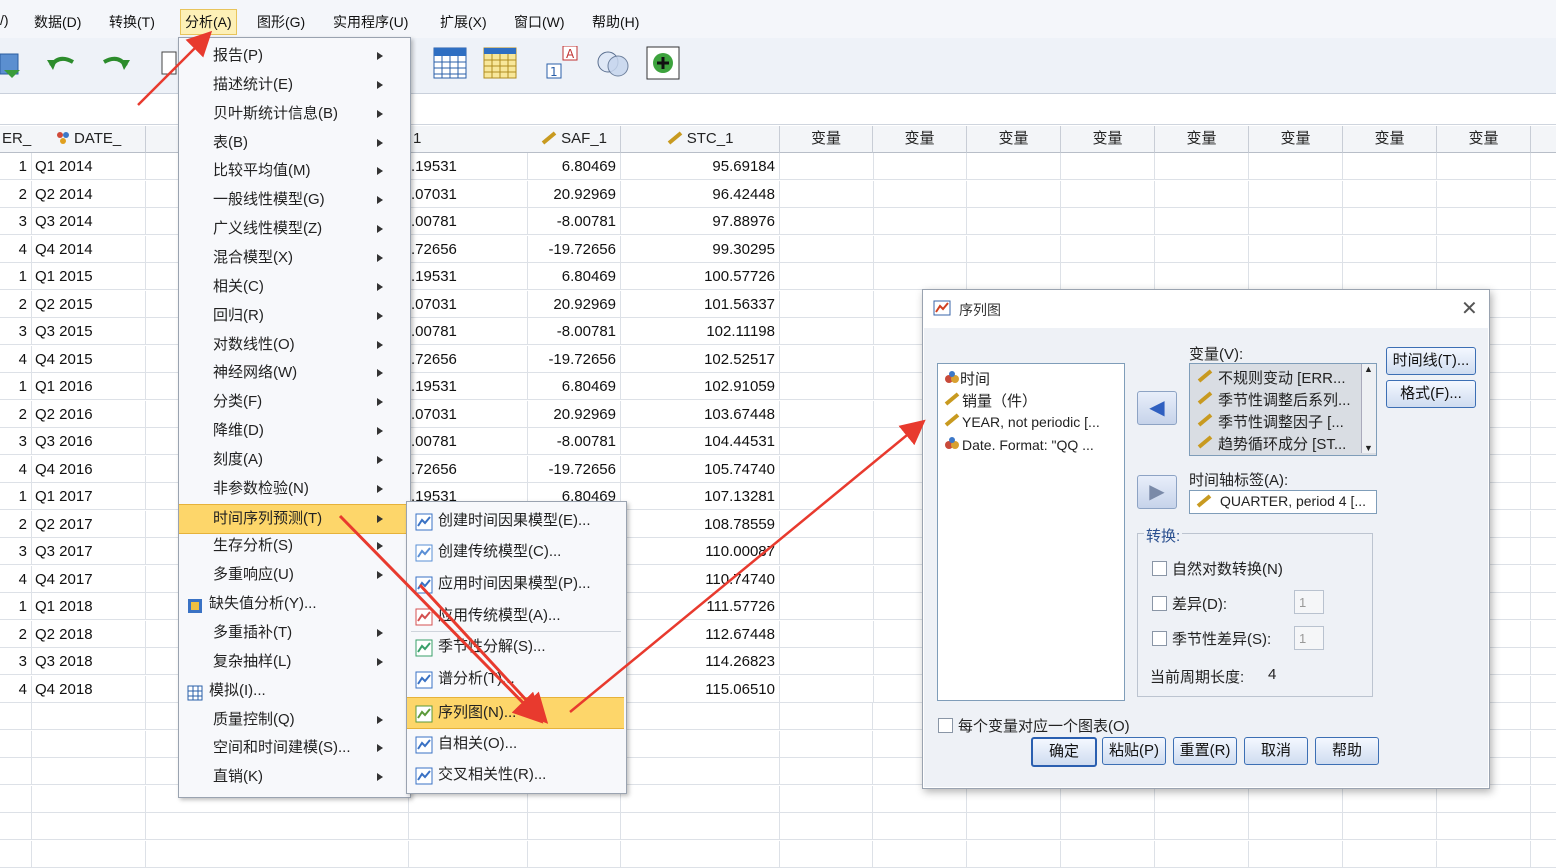 The height and width of the screenshot is (868, 1556). What do you see at coordinates (945, 725) in the screenshot?
I see `one-chart-per-variable-checkbox` at bounding box center [945, 725].